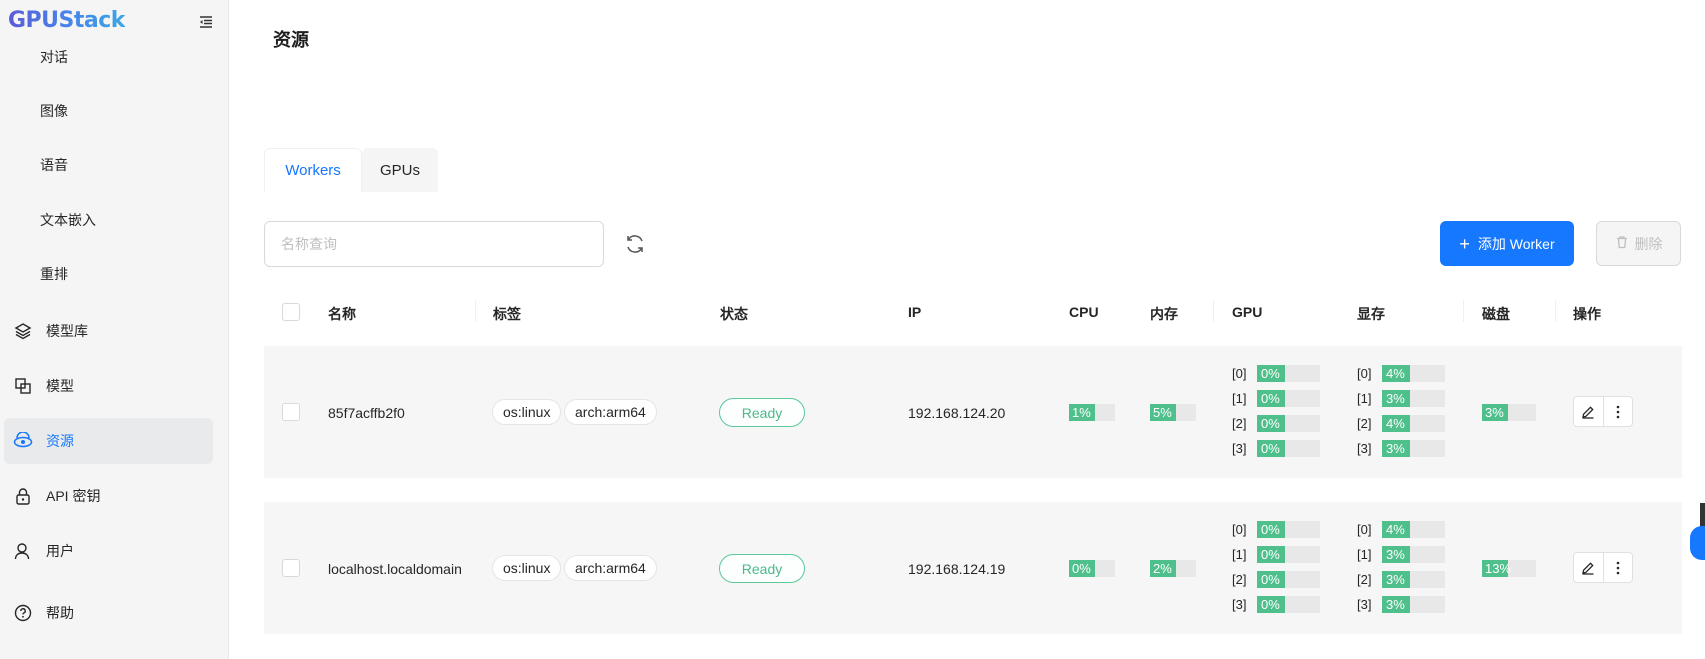  What do you see at coordinates (60, 386) in the screenshot?
I see `nav-label: 模型` at bounding box center [60, 386].